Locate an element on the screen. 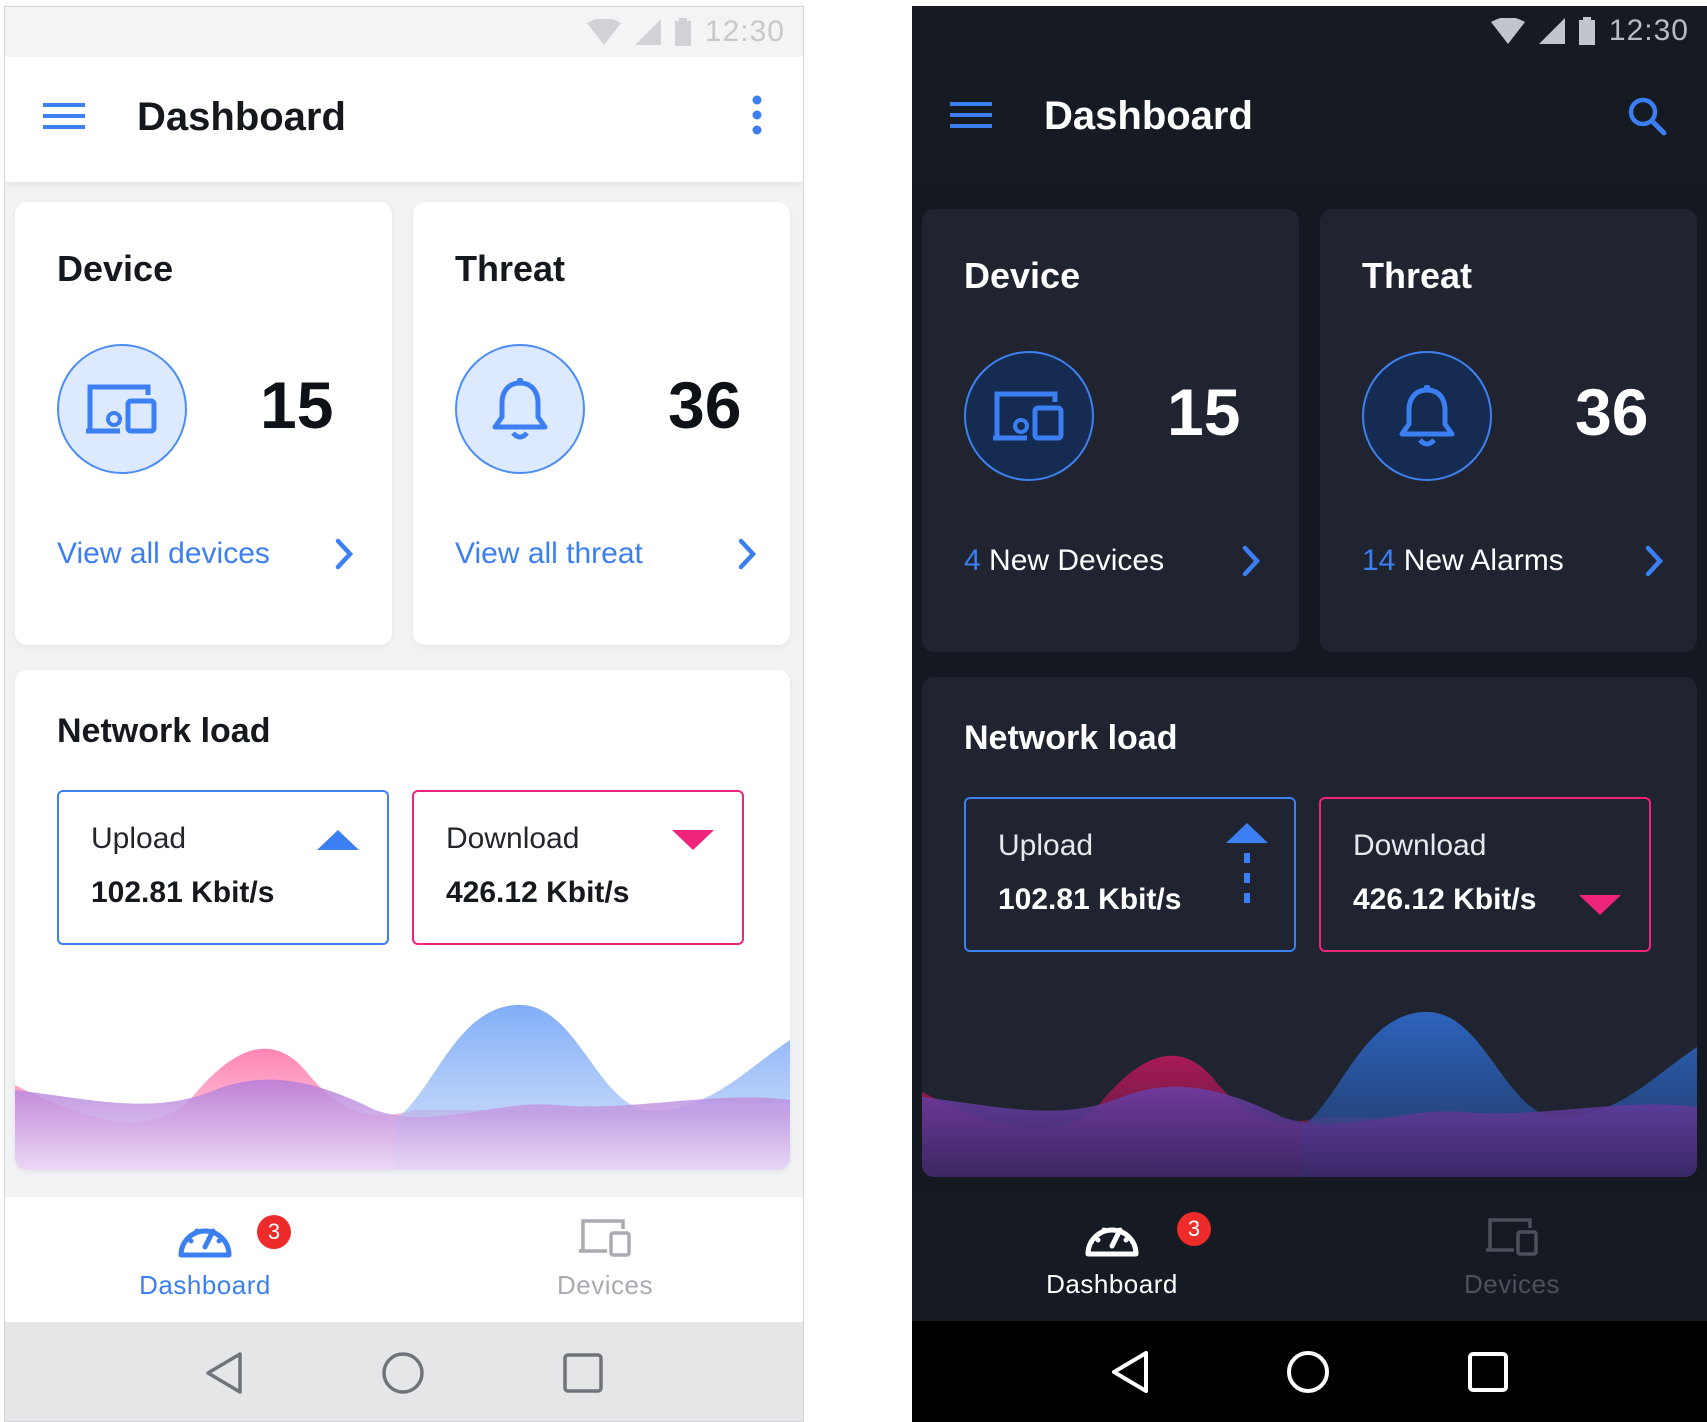 Image resolution: width=1707 pixels, height=1422 pixels. new-alarms-link: 14 New Alarms is located at coordinates (1463, 561).